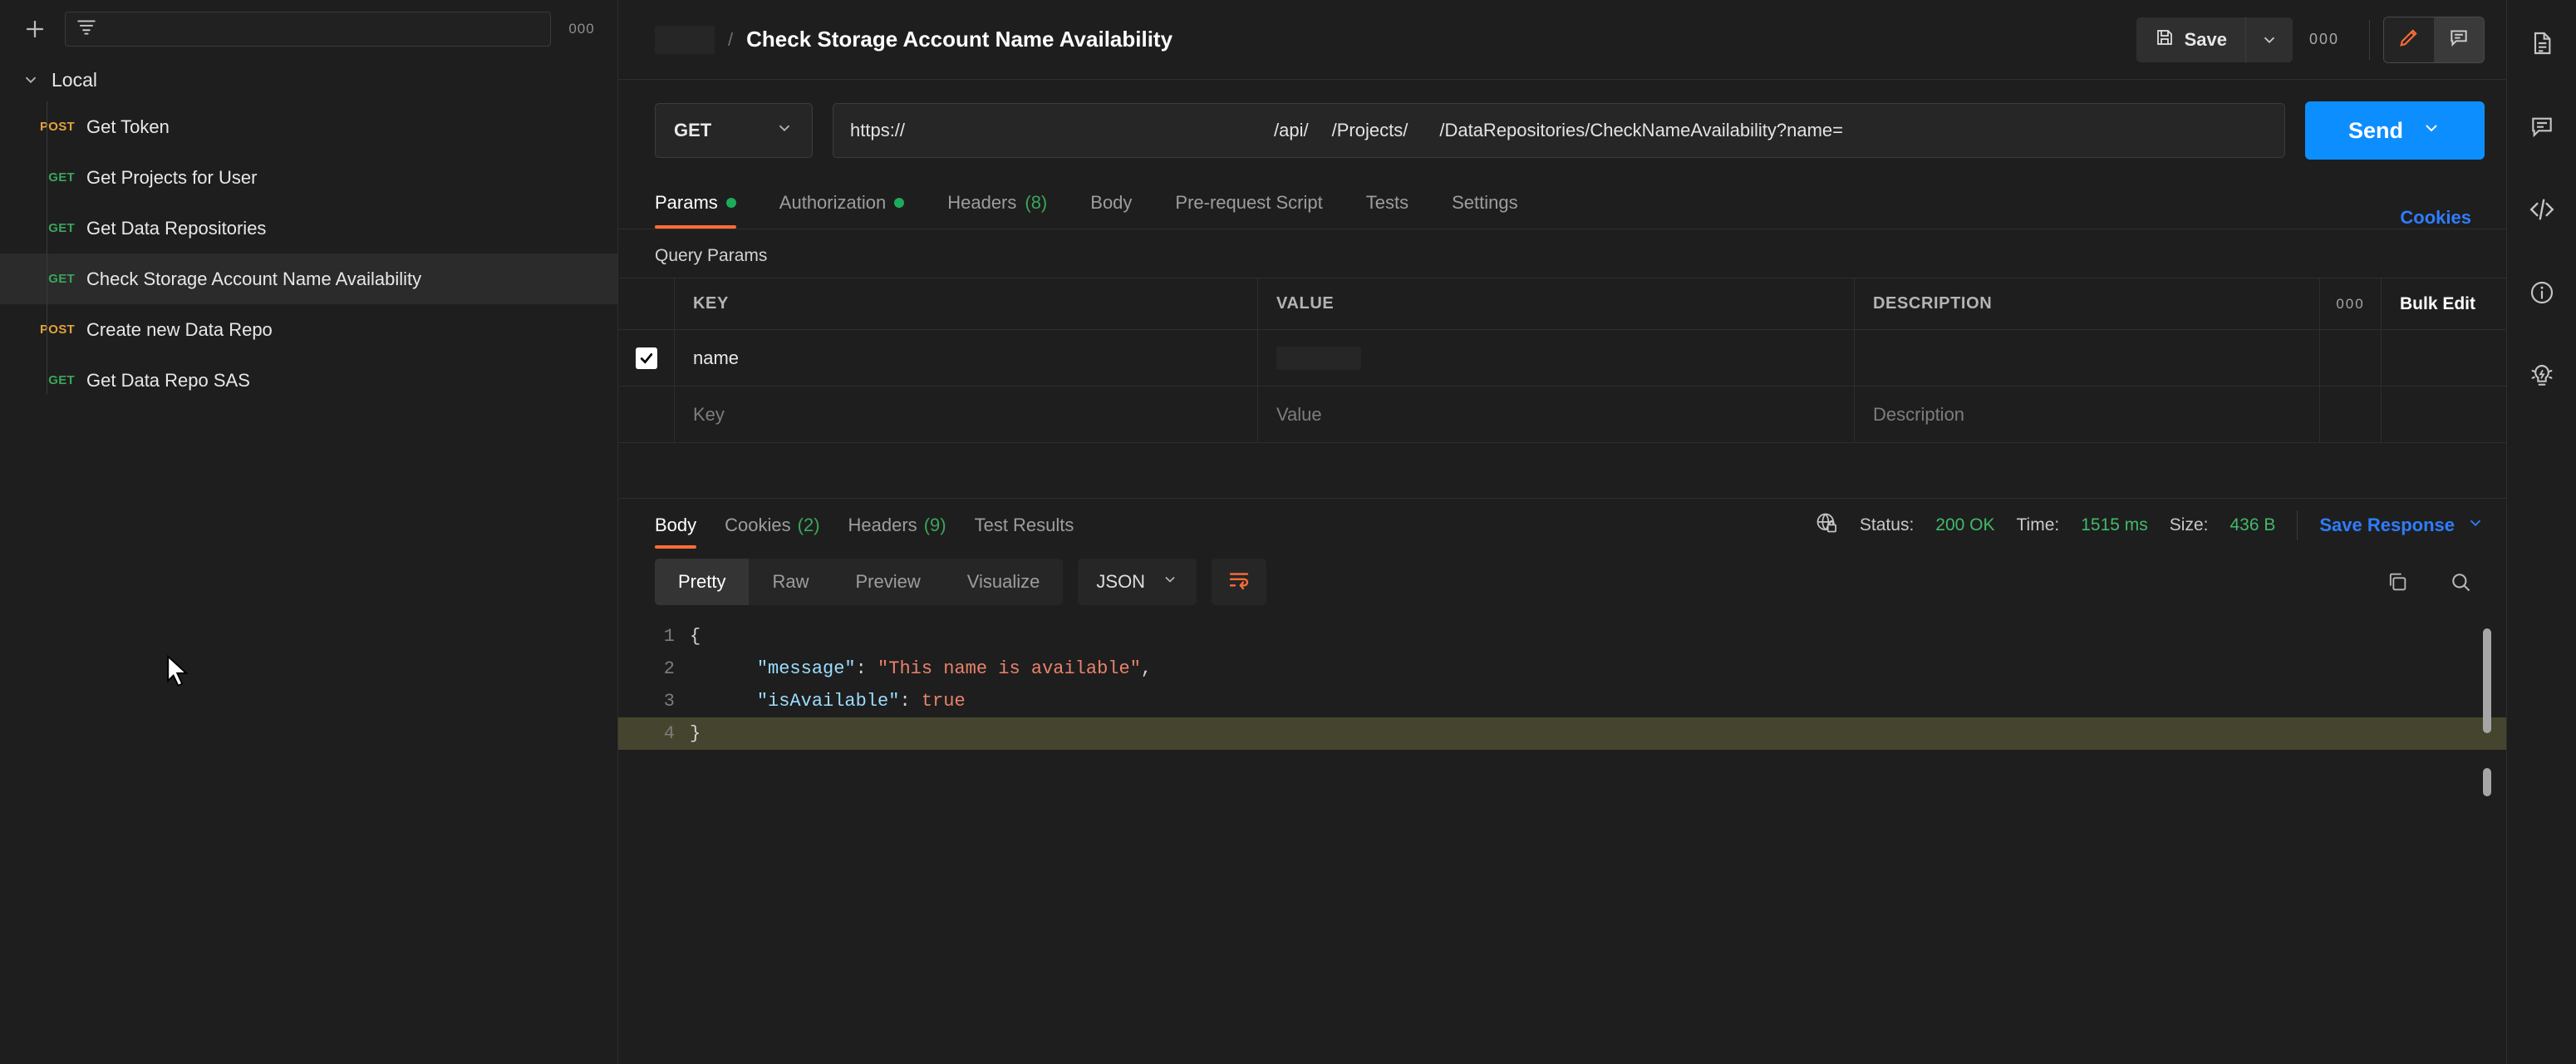  Describe the element at coordinates (943, 701) in the screenshot. I see `json-bool-value: true` at that location.